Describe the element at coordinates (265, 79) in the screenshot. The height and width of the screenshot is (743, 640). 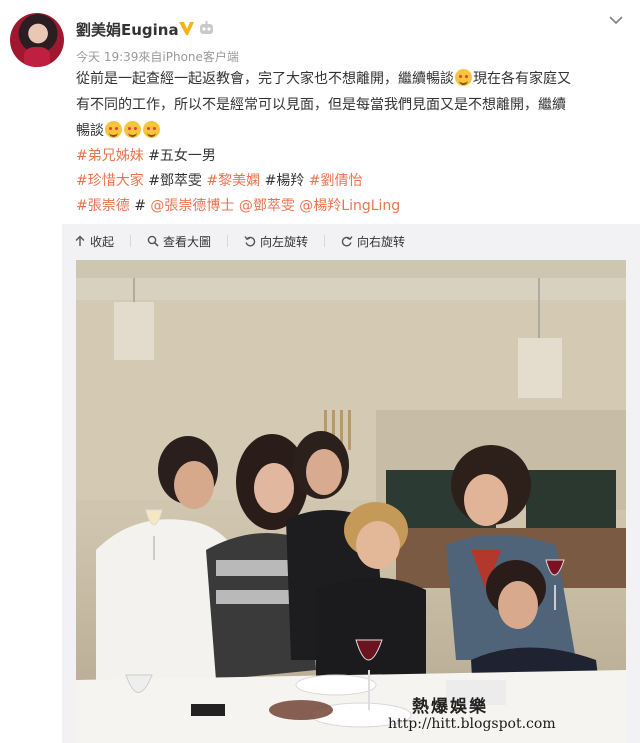
I see `post-text-line1: 從前是一起查經一起返教會，完了大家也不想離開，繼續暢談` at that location.